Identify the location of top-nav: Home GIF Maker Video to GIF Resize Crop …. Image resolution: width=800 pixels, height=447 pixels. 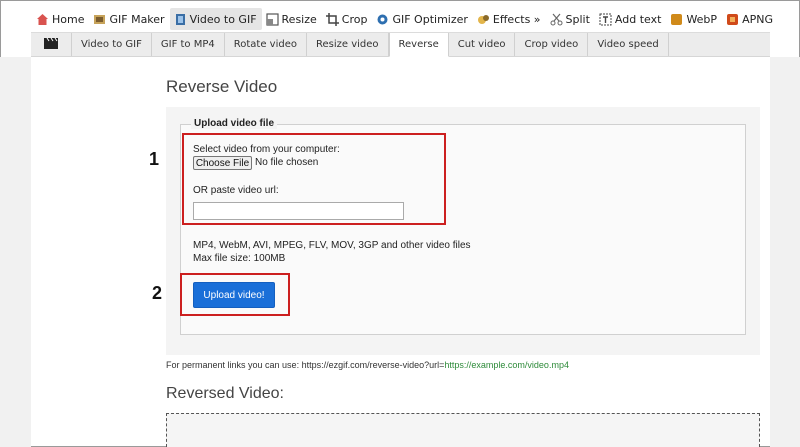
(405, 19).